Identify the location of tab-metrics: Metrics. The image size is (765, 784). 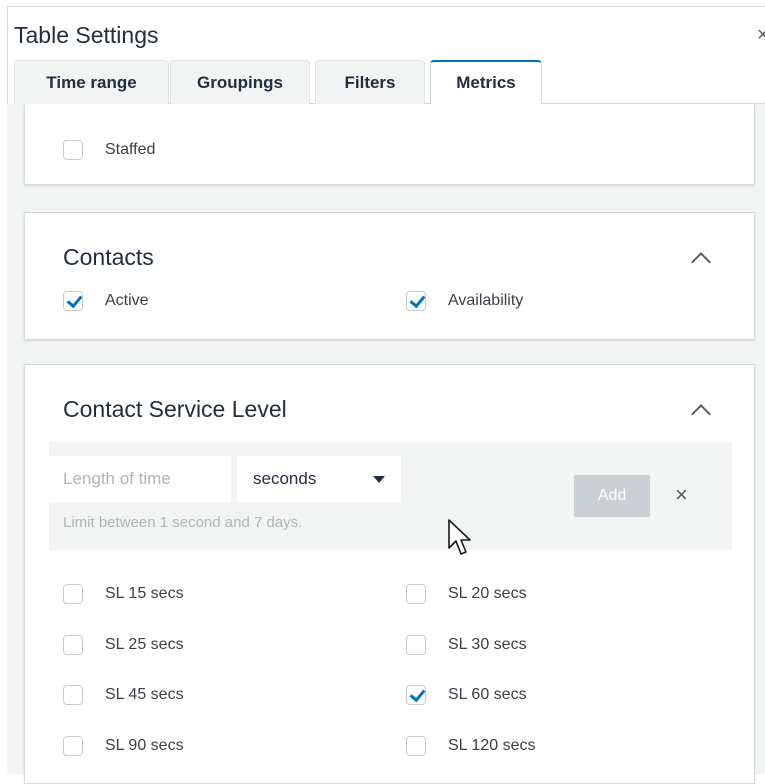
(486, 82).